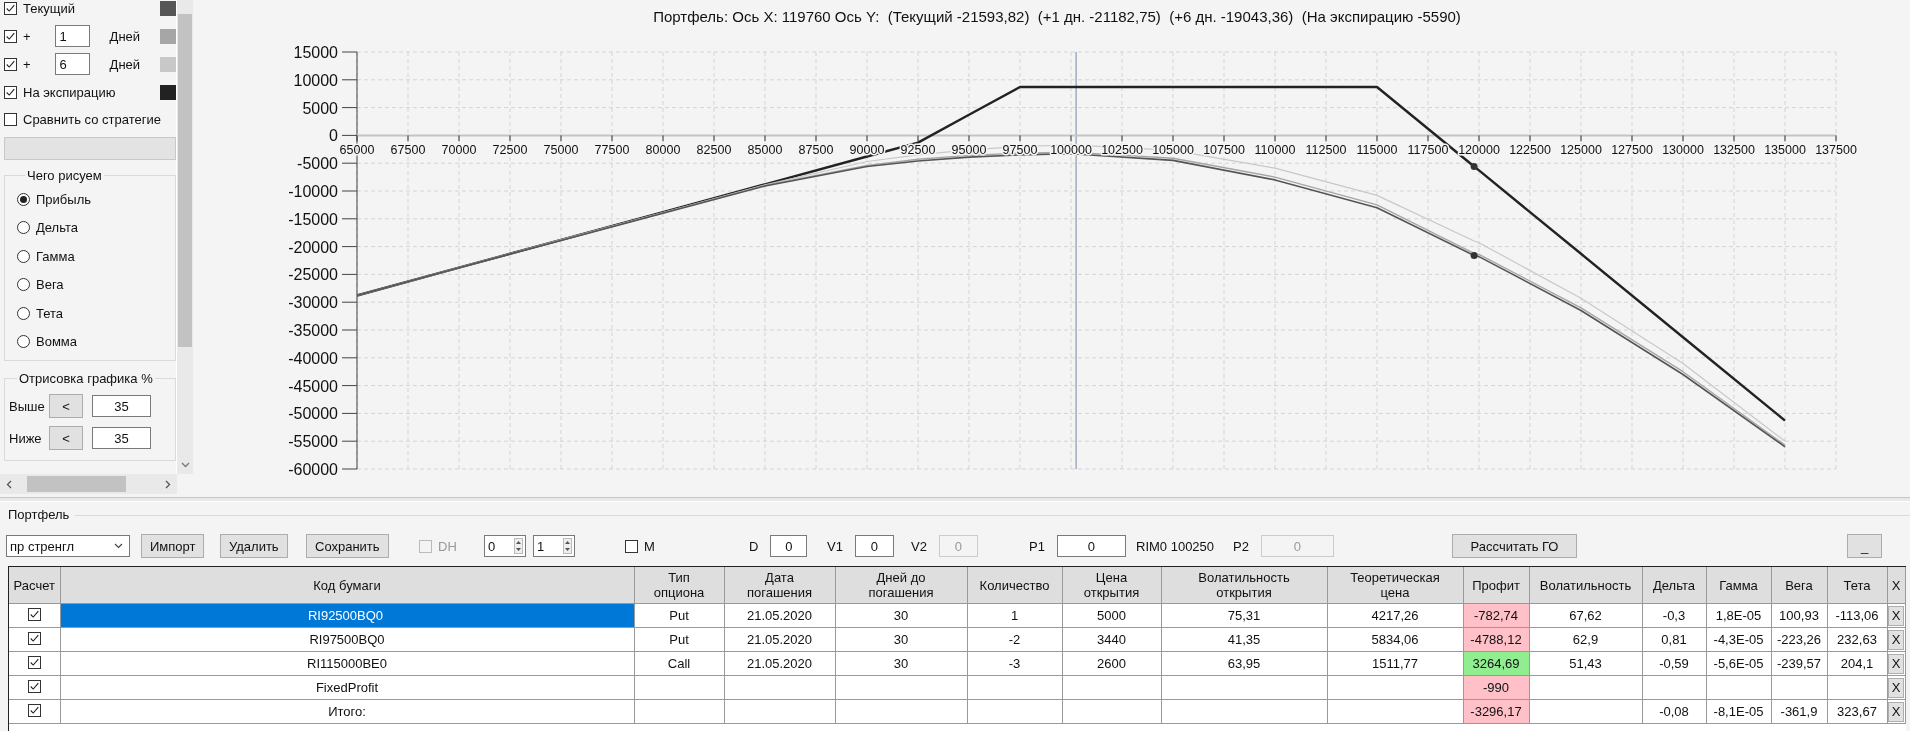 This screenshot has height=731, width=1910. What do you see at coordinates (663, 150) in the screenshot?
I see `x-tick-label: 80000` at bounding box center [663, 150].